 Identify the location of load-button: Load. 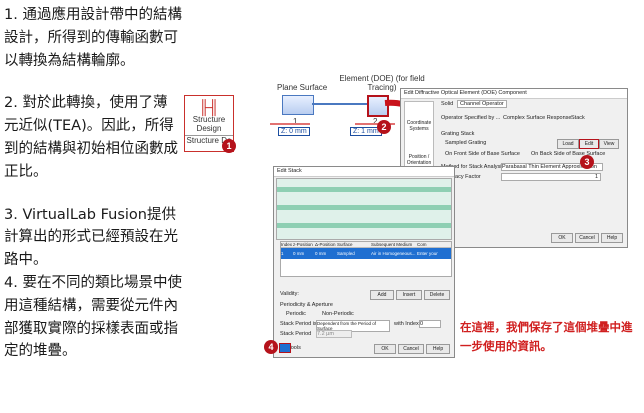
(568, 144).